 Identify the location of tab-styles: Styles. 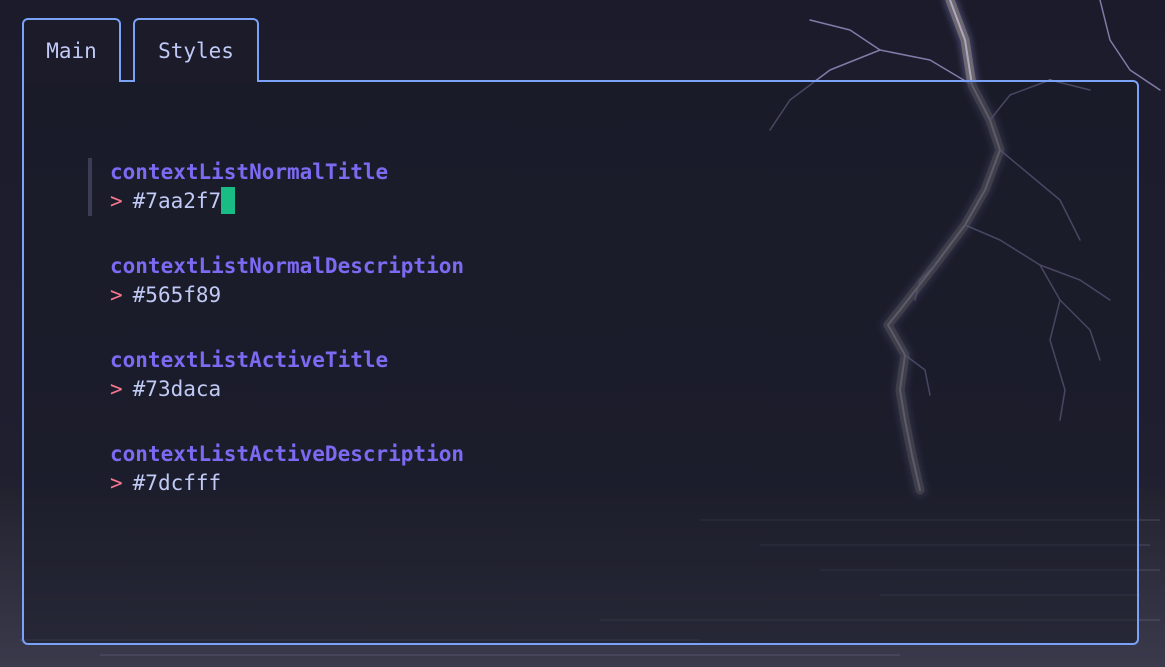
(196, 50).